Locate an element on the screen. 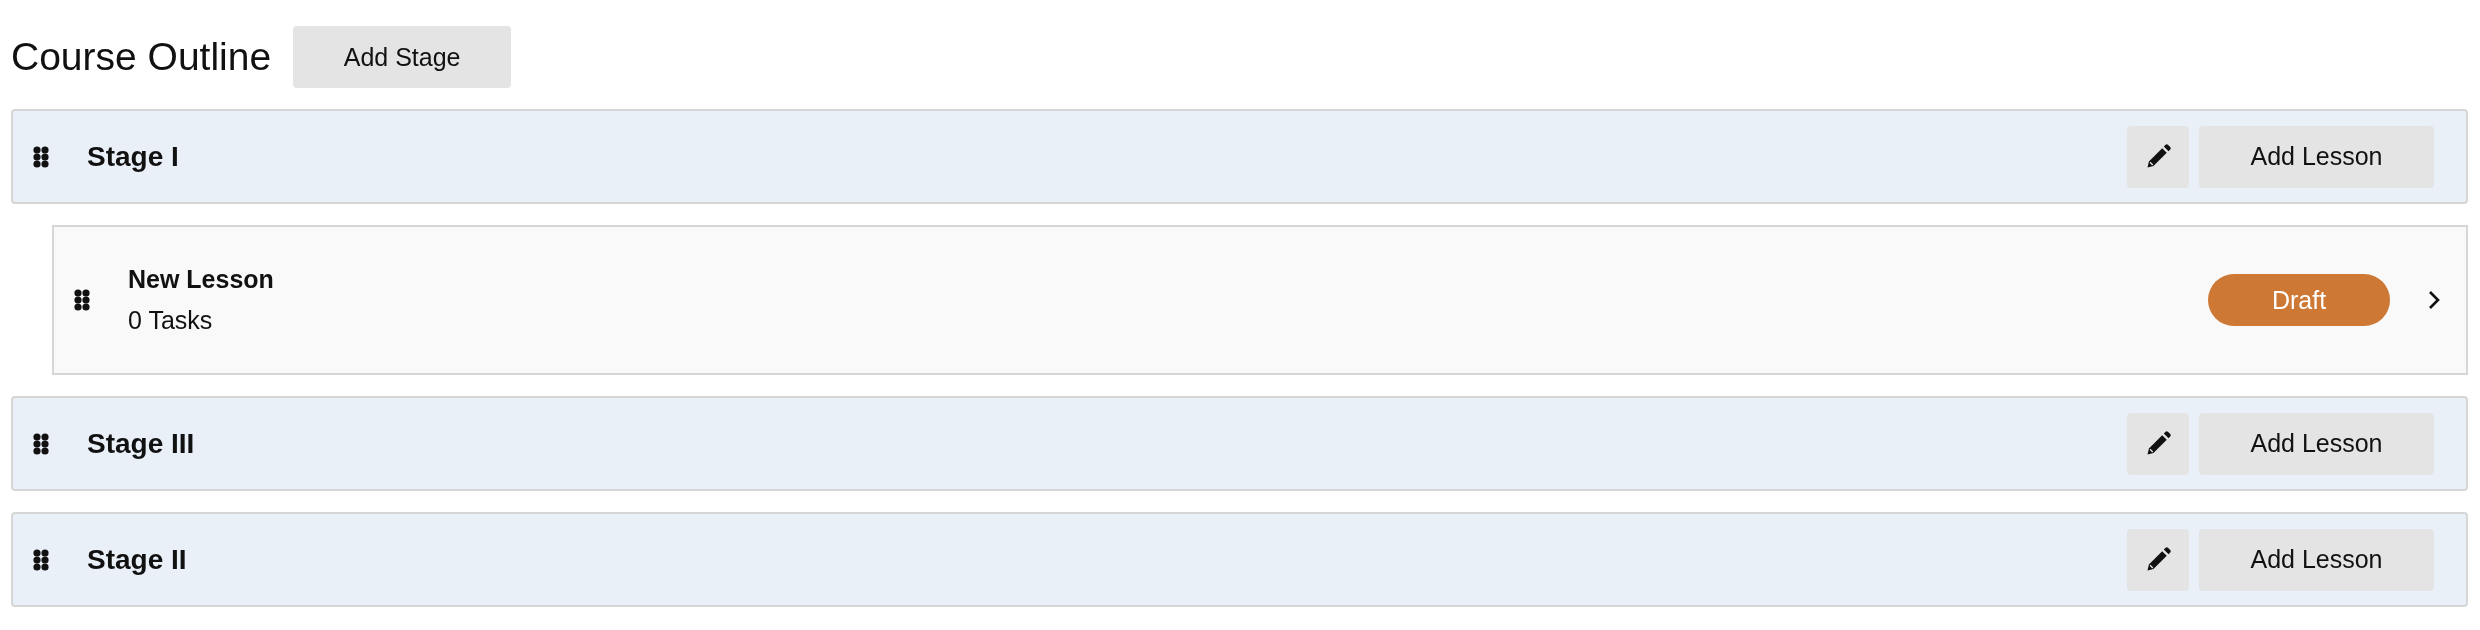  lesson-title: New Lesson is located at coordinates (201, 279).